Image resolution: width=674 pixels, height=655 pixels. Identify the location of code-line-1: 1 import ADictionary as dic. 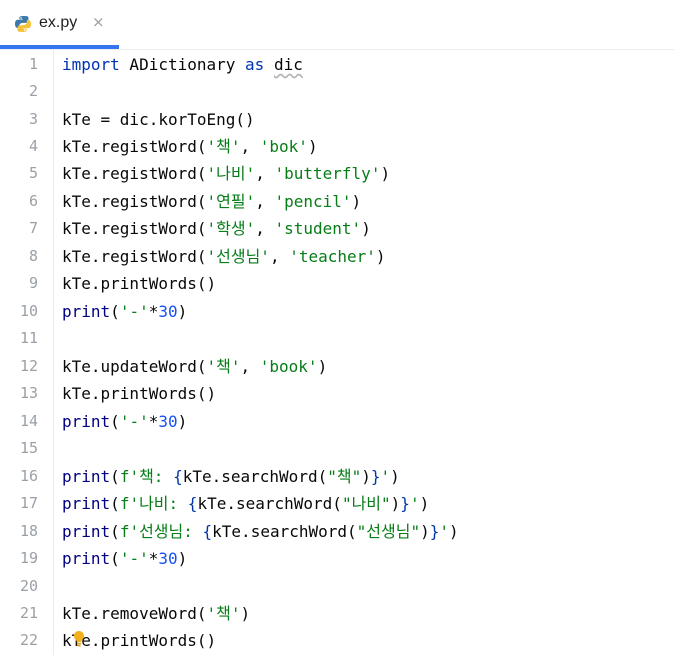
(337, 64).